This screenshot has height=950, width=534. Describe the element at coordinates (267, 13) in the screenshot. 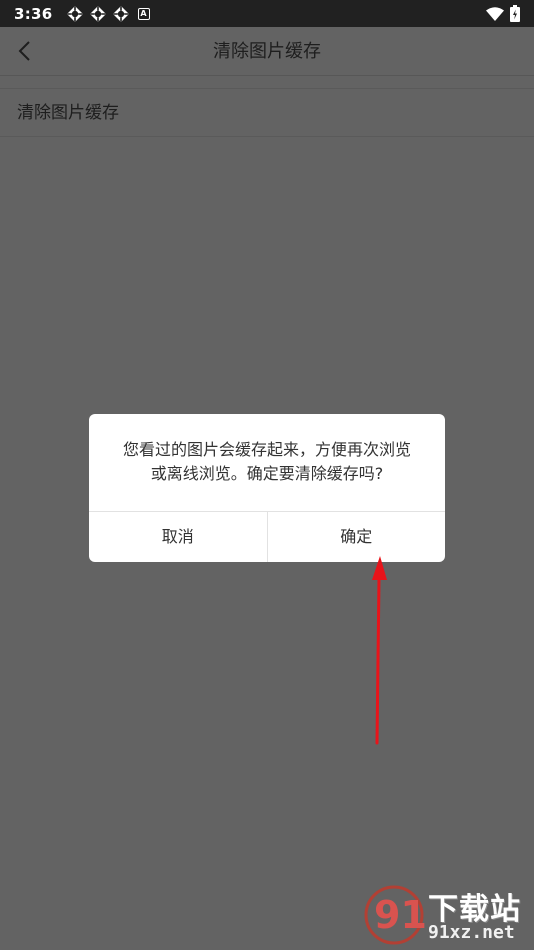

I see `status-bar: 3:36 A` at that location.